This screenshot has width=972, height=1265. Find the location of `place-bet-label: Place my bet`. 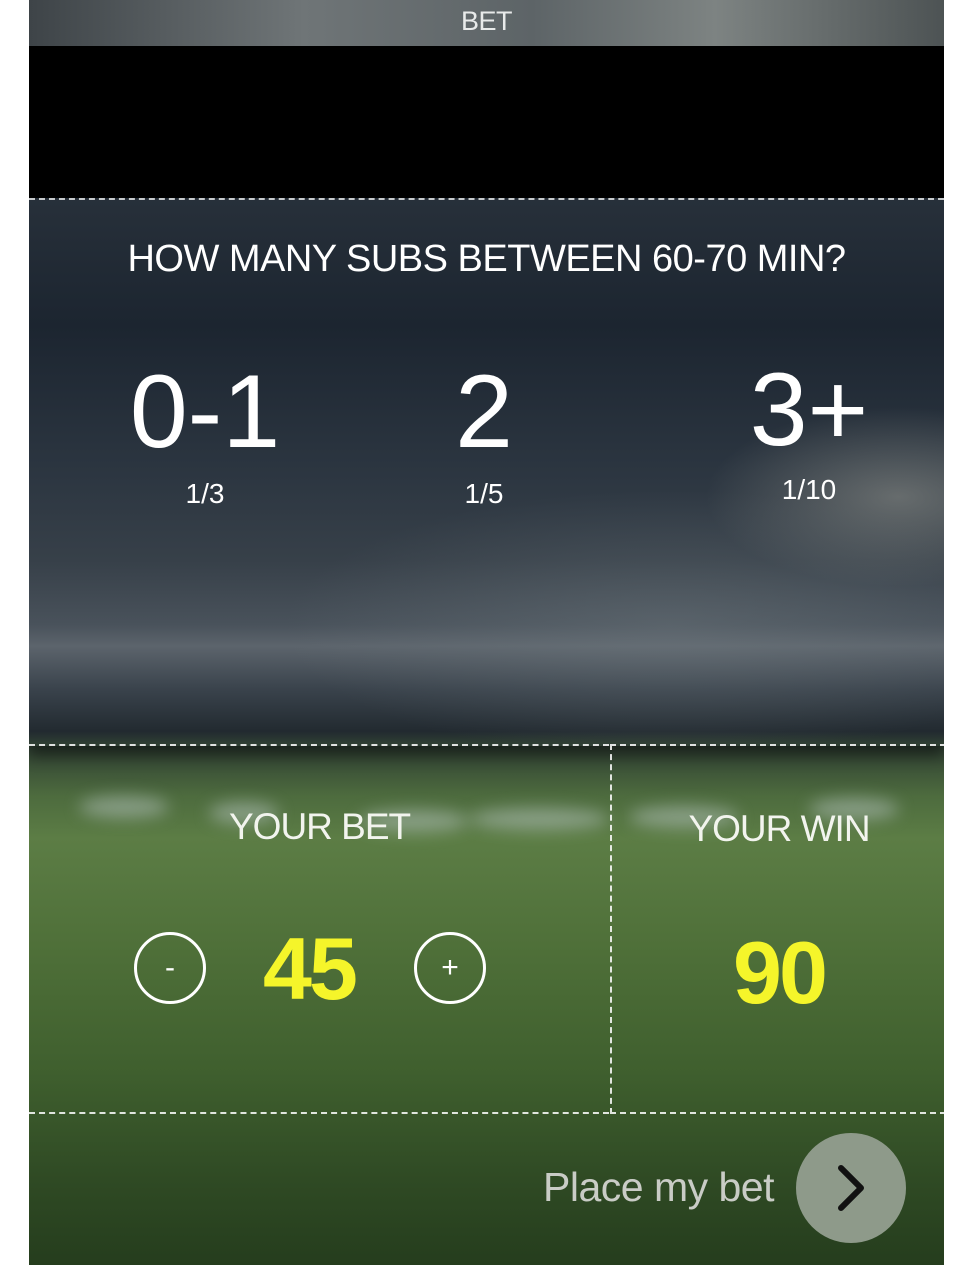

place-bet-label: Place my bet is located at coordinates (659, 1187).